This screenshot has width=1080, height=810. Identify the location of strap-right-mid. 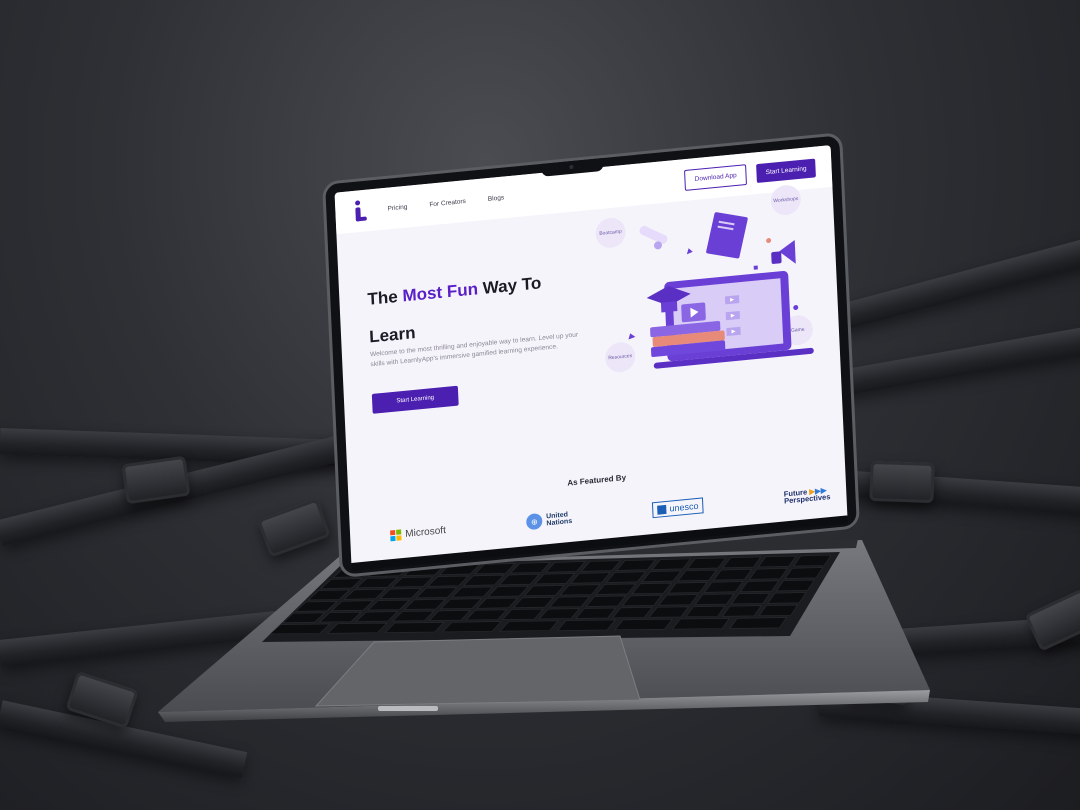
(953, 360).